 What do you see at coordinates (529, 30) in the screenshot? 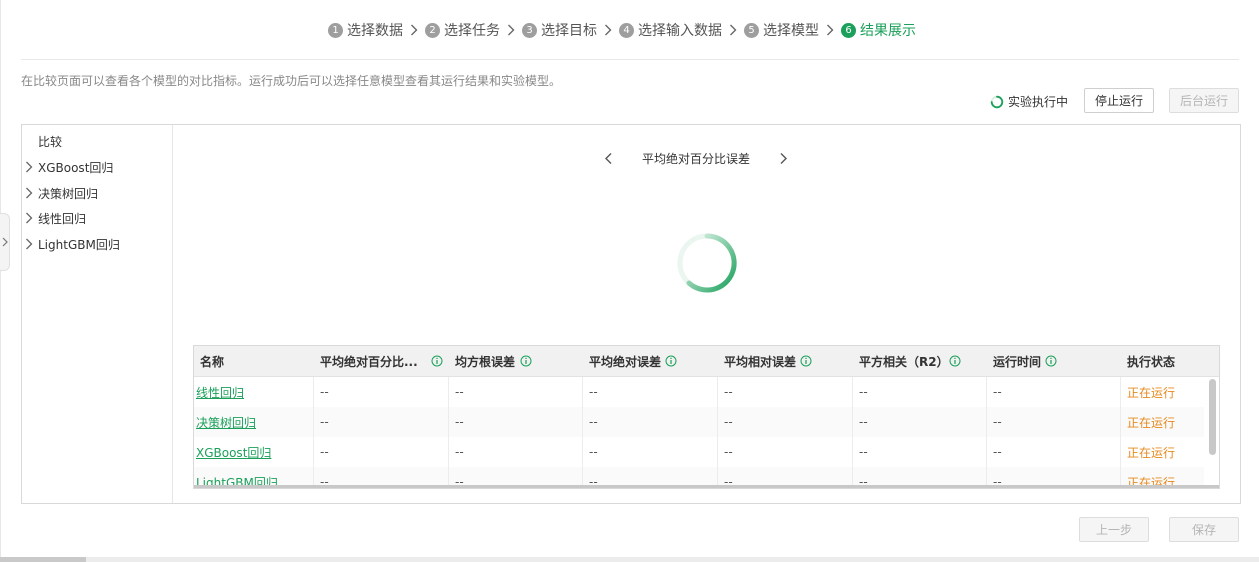
I see `step-number: 3` at bounding box center [529, 30].